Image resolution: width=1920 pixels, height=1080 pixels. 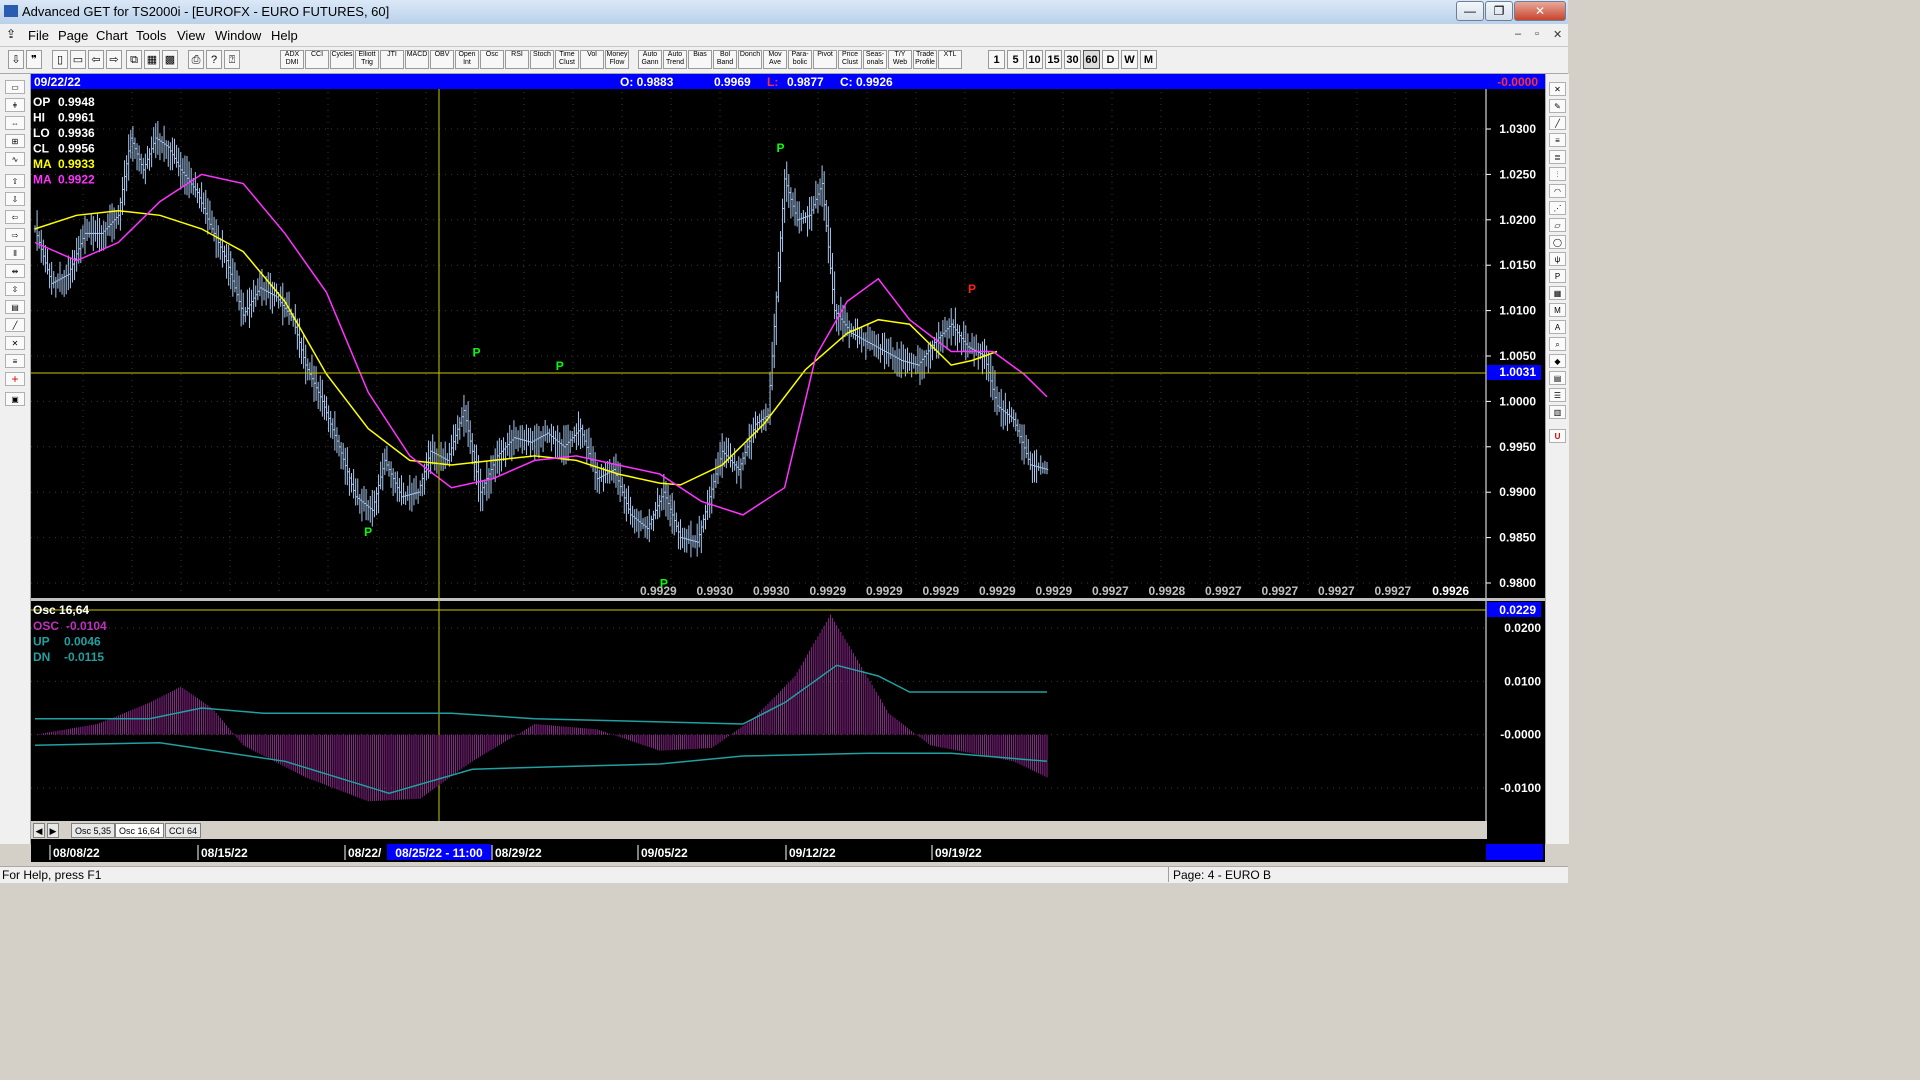 What do you see at coordinates (1557, 412) in the screenshot?
I see `channel2-icon: ▥` at bounding box center [1557, 412].